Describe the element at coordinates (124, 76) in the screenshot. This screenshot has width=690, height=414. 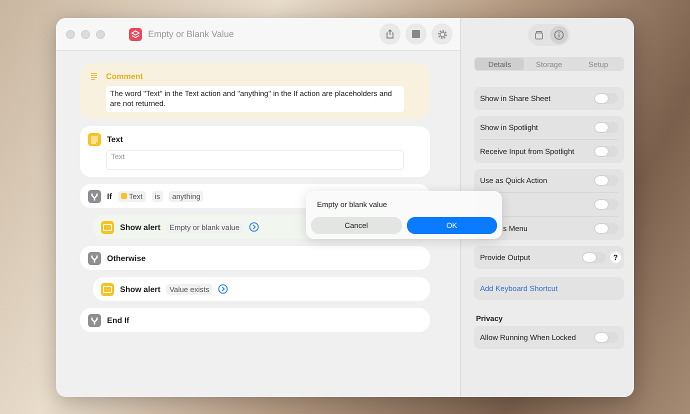
I see `comment-title: Comment` at that location.